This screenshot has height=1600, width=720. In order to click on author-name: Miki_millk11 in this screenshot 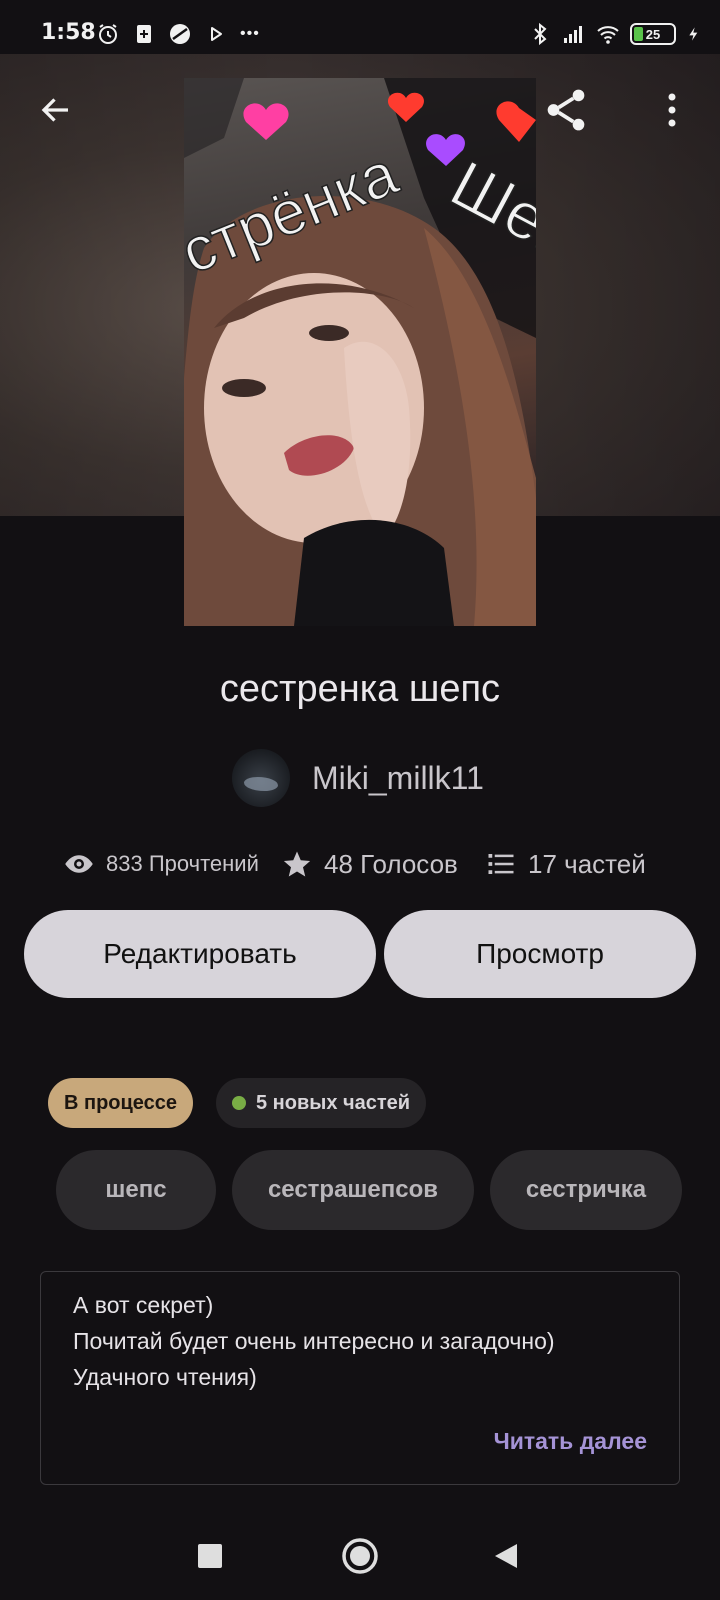, I will do `click(398, 778)`.